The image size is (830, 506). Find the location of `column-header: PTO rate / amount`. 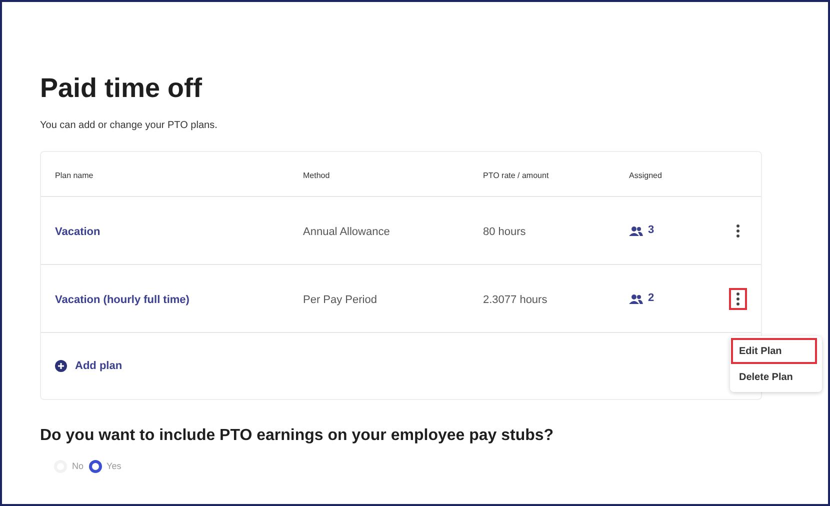

column-header: PTO rate / amount is located at coordinates (516, 175).